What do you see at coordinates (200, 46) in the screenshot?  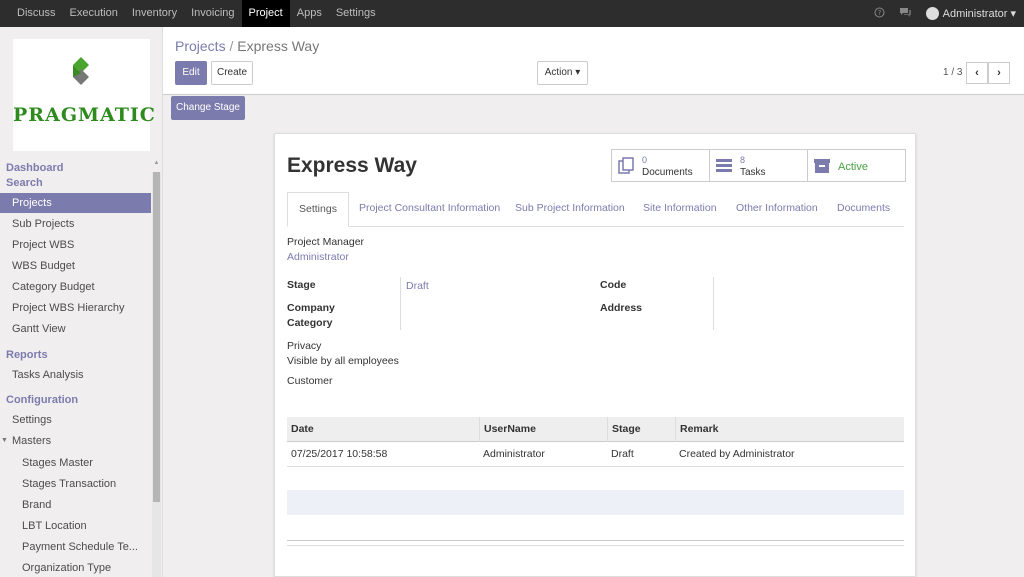 I see `breadcrumb-projects: Projects` at bounding box center [200, 46].